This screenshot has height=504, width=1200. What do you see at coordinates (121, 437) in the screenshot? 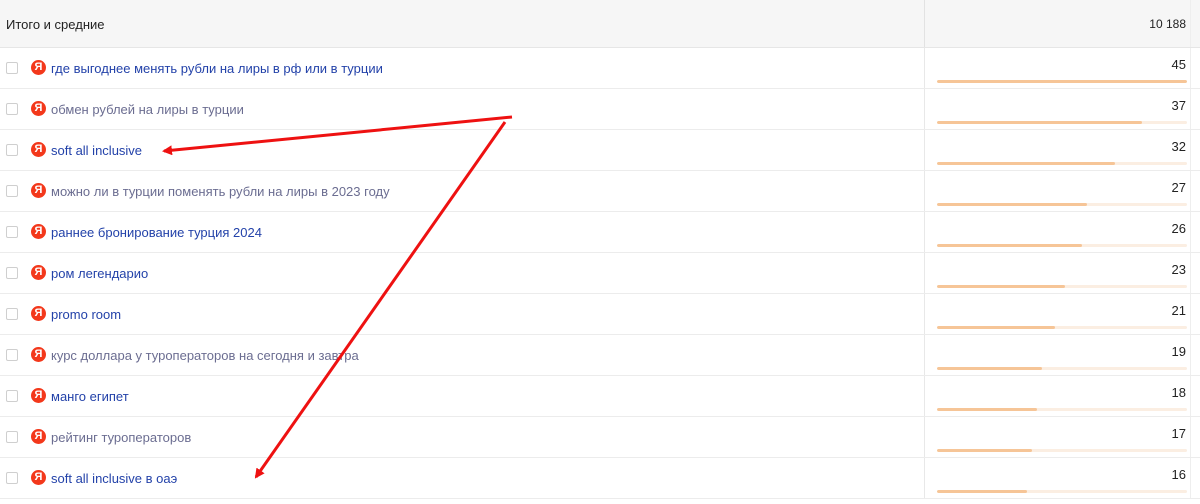
I see `query-link: рейтинг туроператоров` at bounding box center [121, 437].